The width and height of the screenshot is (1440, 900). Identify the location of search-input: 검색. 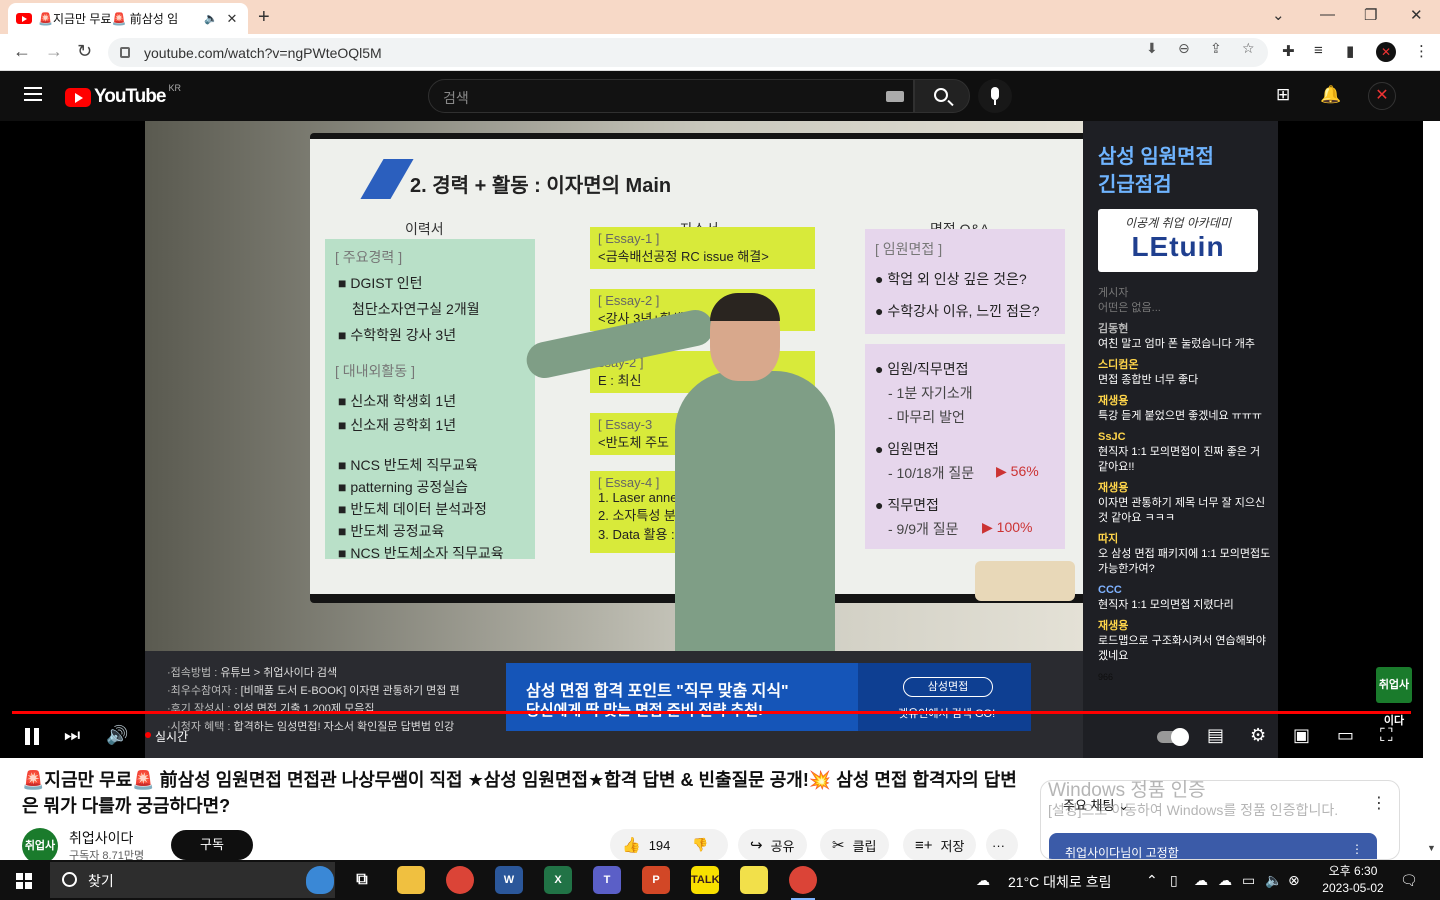
(671, 96).